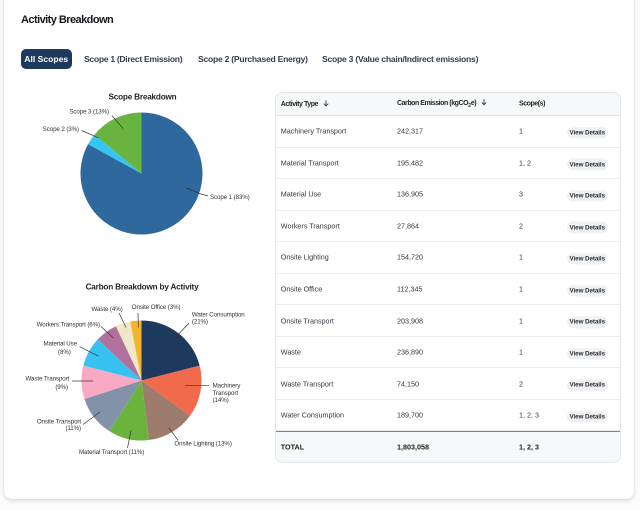 This screenshot has height=510, width=640. I want to click on svg-text: Scope 2 (3%), so click(61, 129).